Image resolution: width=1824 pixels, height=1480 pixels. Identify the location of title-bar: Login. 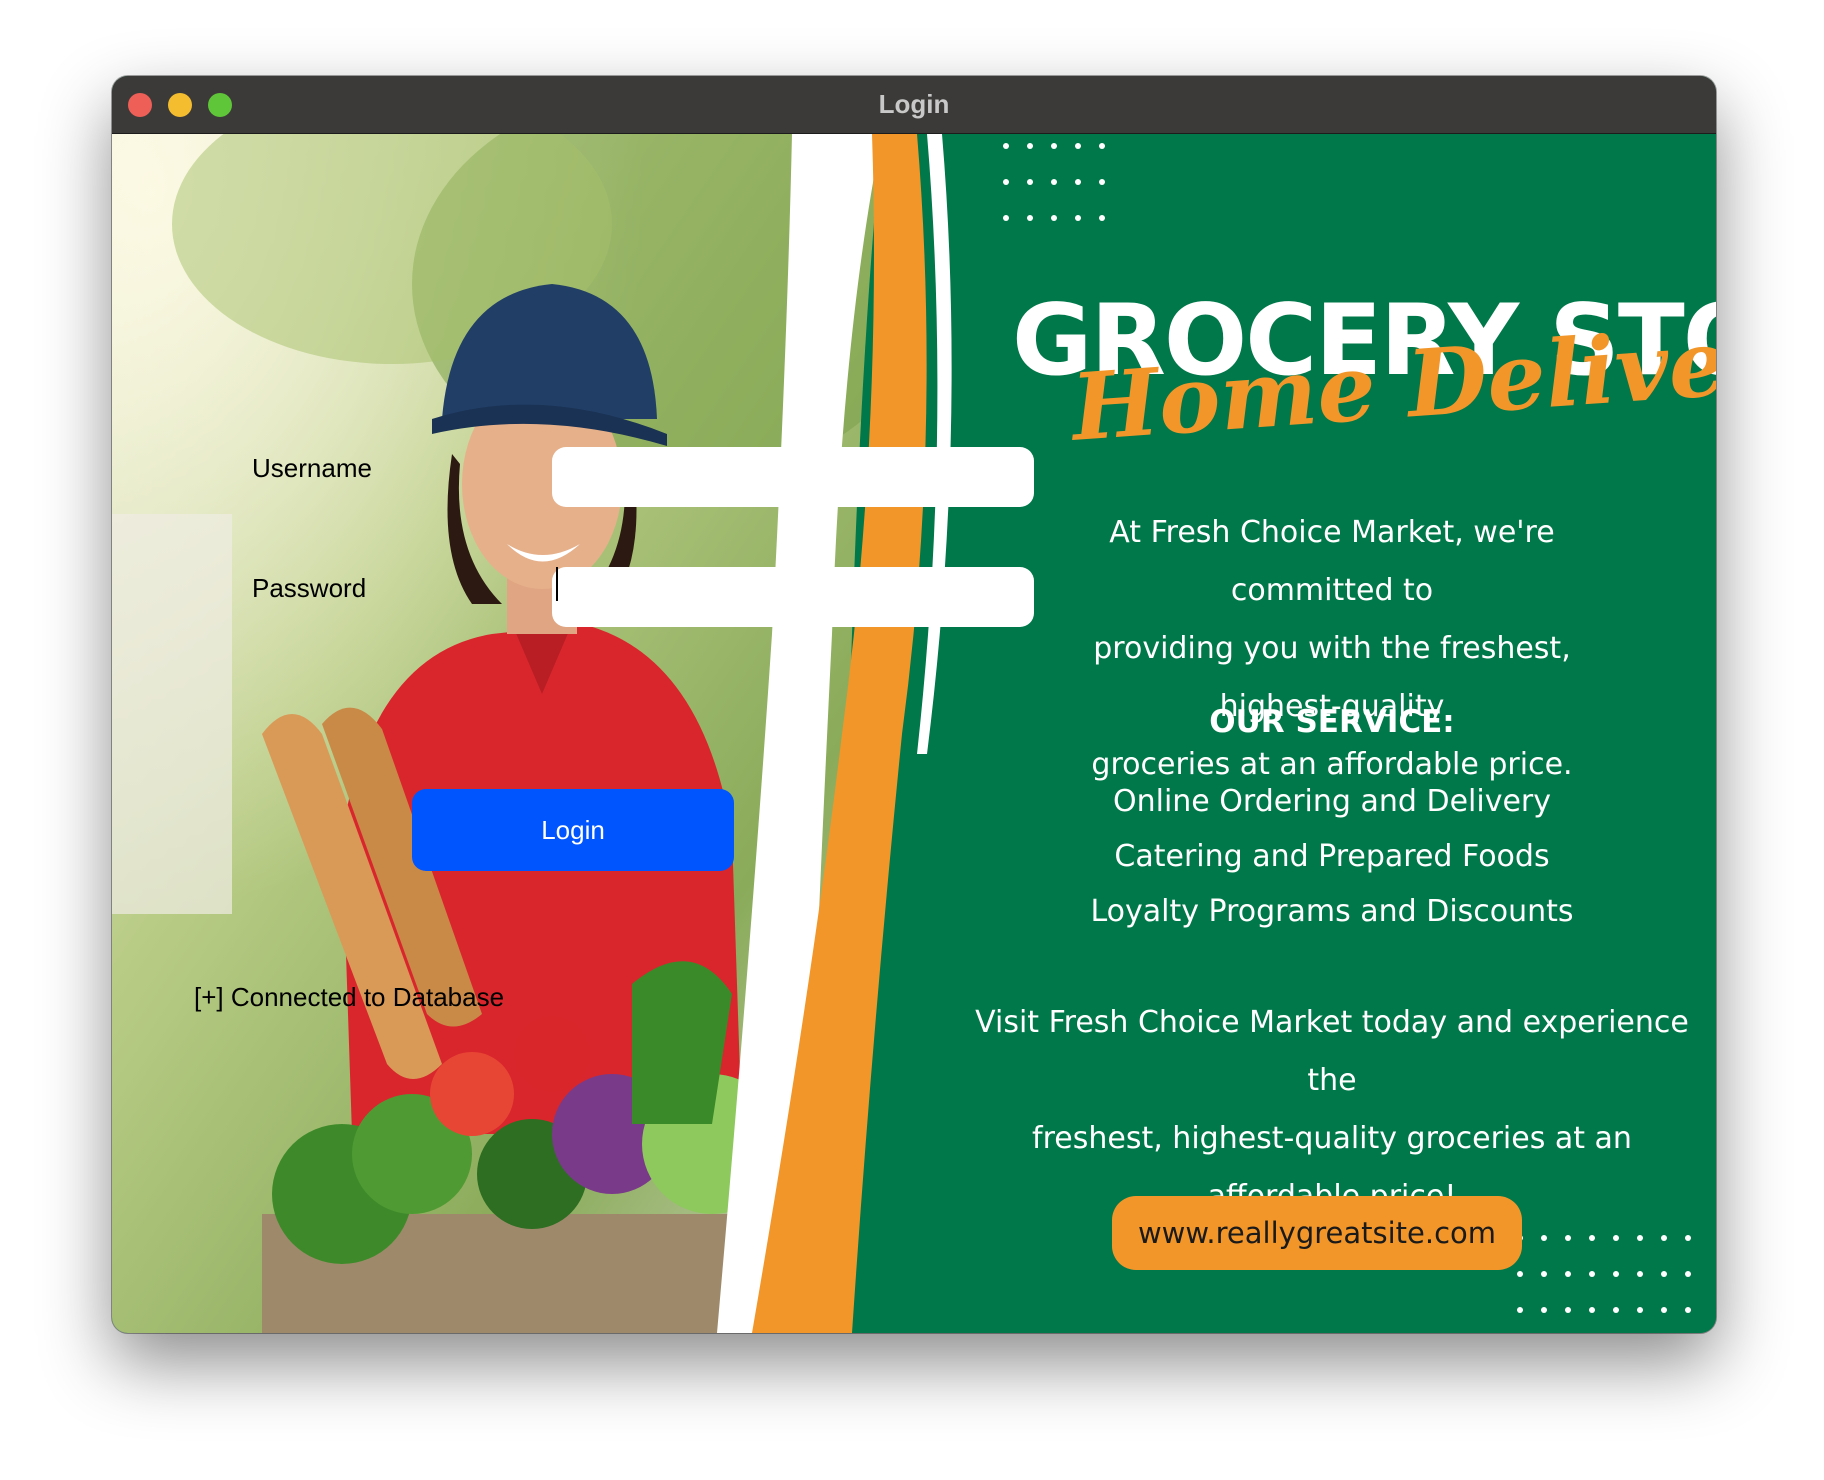
(914, 105).